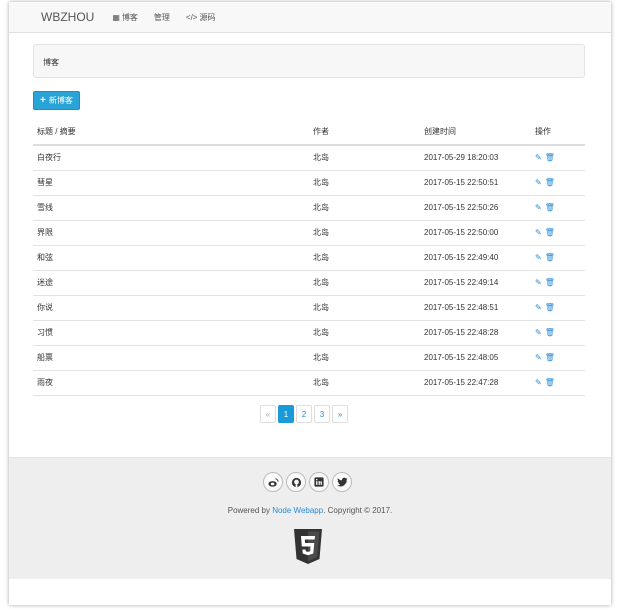 The image size is (621, 616). I want to click on pagination: « 1 2 3 », so click(304, 414).